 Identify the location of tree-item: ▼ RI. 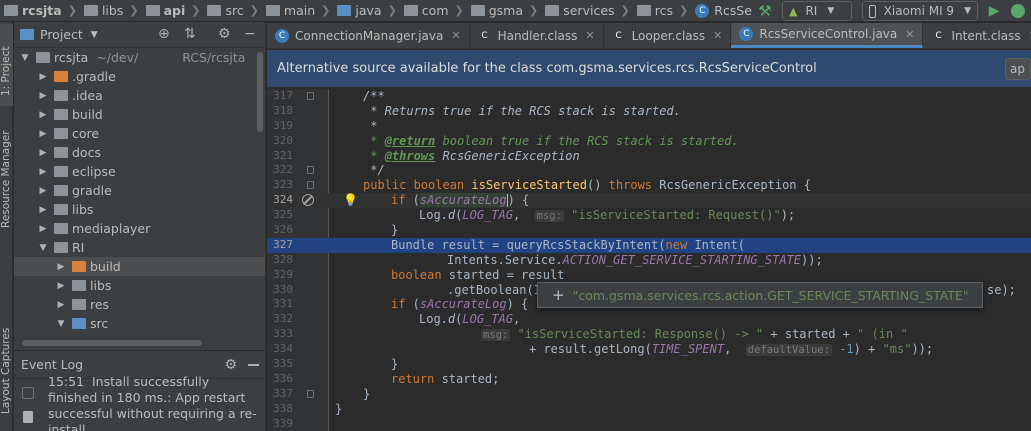
(139, 247).